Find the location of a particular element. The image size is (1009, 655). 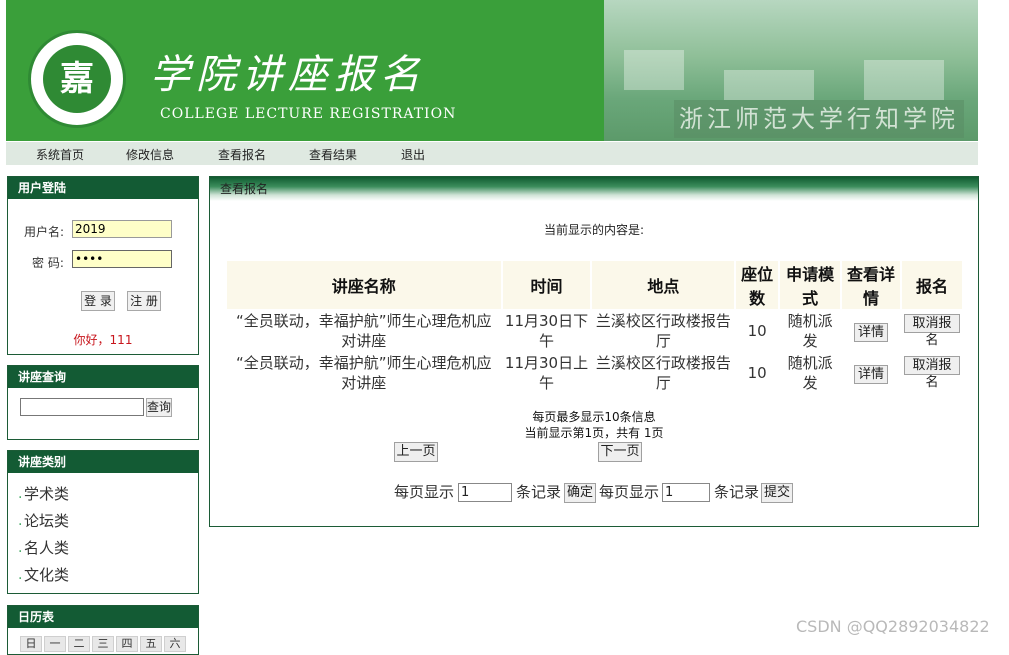

username-input: 2019 is located at coordinates (122, 229).